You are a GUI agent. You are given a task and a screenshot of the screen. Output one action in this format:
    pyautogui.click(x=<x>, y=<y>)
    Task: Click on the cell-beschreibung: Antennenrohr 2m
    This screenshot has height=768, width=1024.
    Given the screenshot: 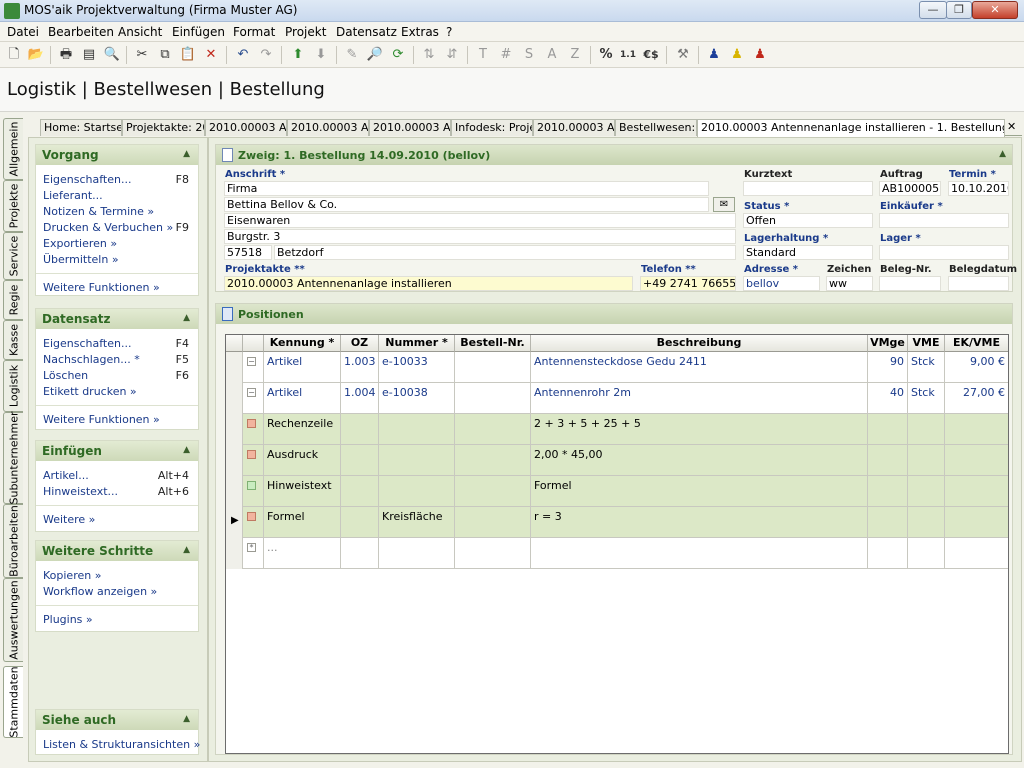 What is the action you would take?
    pyautogui.click(x=699, y=398)
    